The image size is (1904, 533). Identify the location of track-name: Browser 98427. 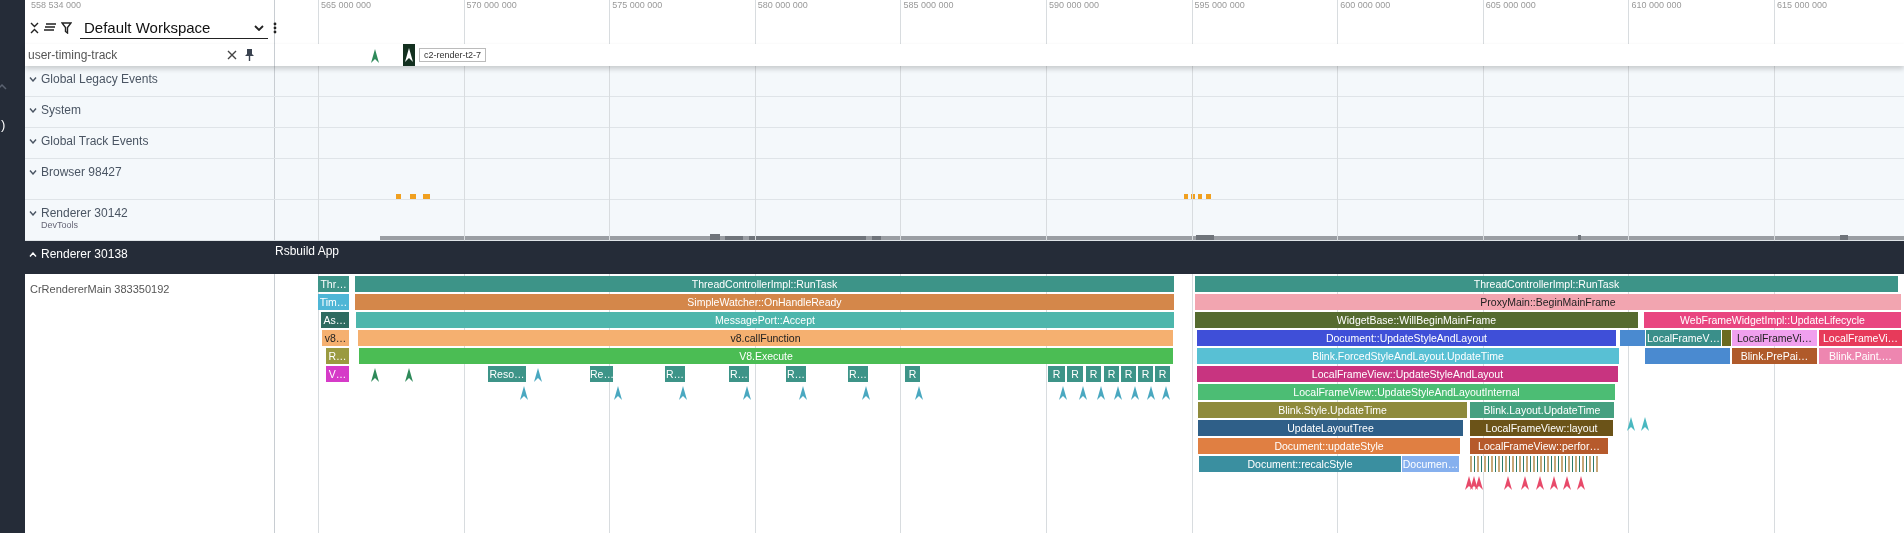
(81, 172).